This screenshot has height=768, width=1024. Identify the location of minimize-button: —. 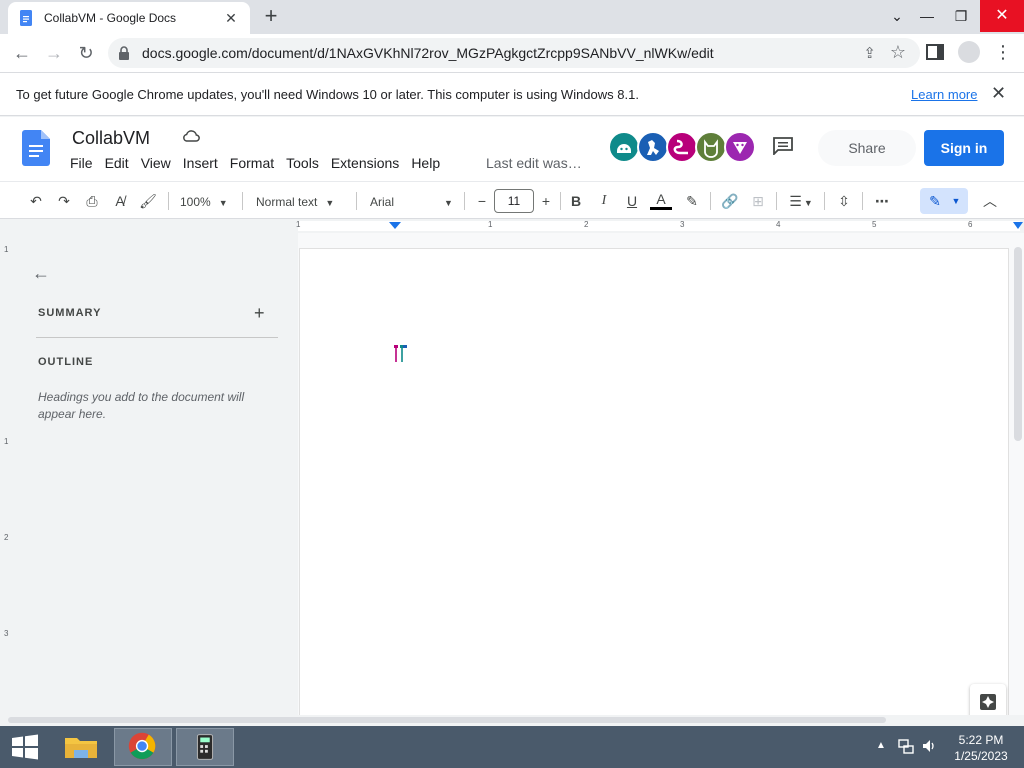
(927, 16).